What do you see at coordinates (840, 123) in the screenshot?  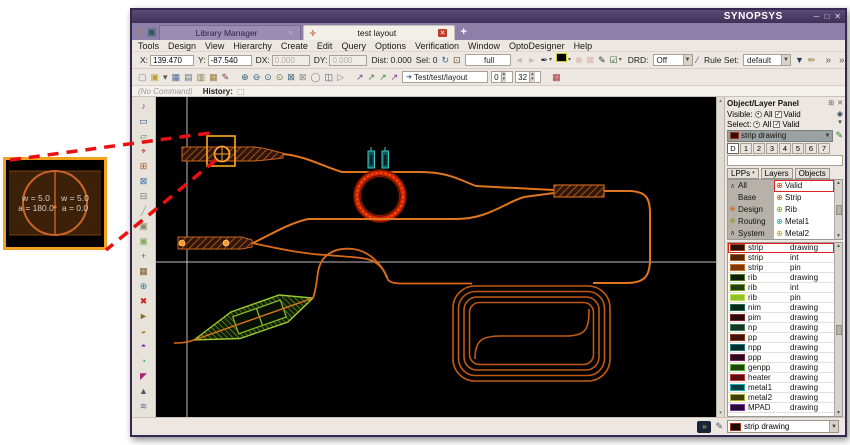 I see `panel-rail-dropdown-icon: ▾` at bounding box center [840, 123].